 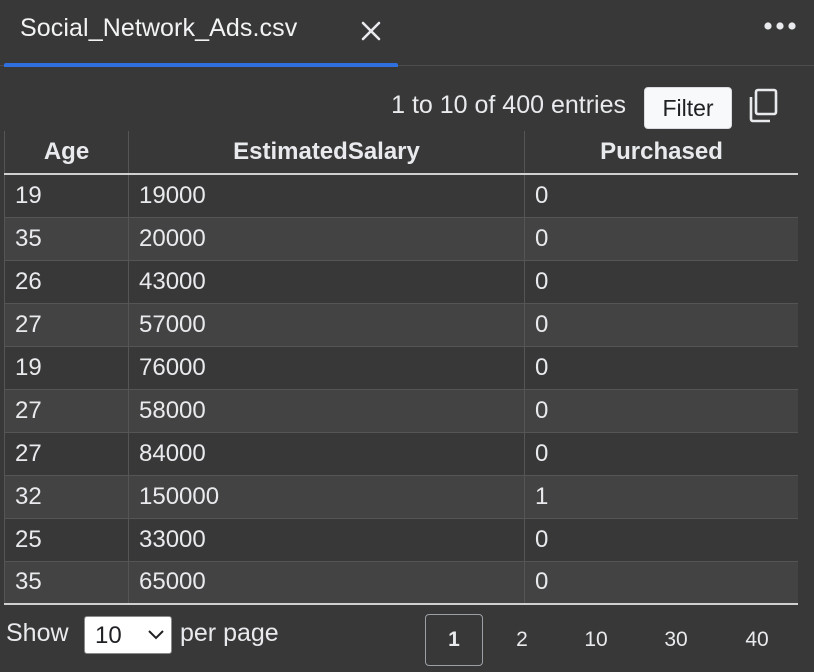 What do you see at coordinates (66, 281) in the screenshot?
I see `cell-age: 26` at bounding box center [66, 281].